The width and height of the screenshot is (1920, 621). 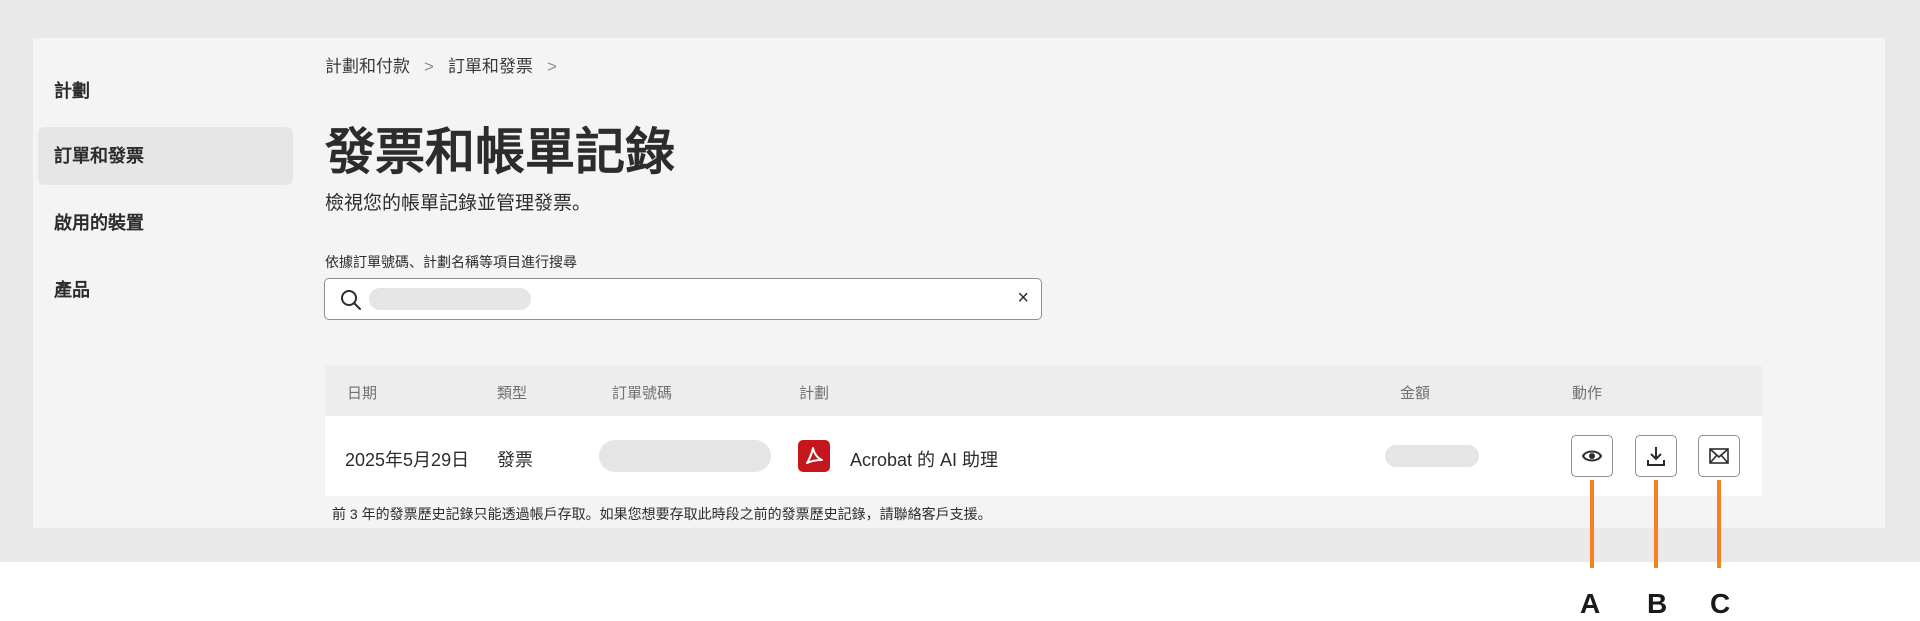 What do you see at coordinates (367, 66) in the screenshot?
I see `breadcrumb-plans-payments: 計劃和付款` at bounding box center [367, 66].